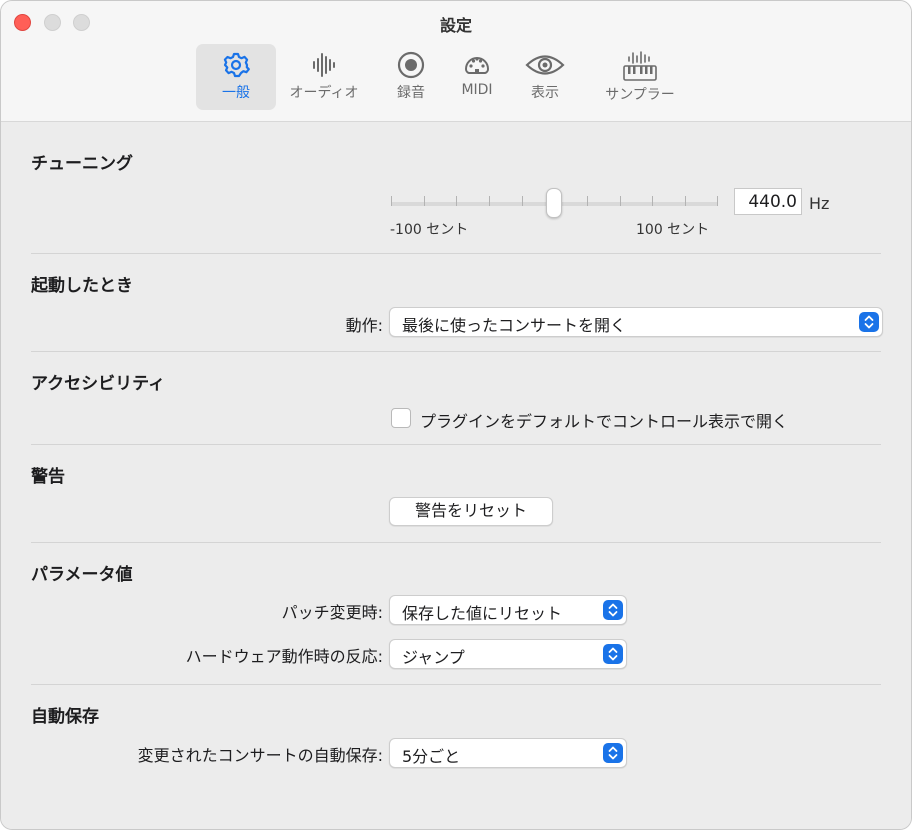 The image size is (912, 830). Describe the element at coordinates (554, 203) in the screenshot. I see `tuning-slider-knob` at that location.